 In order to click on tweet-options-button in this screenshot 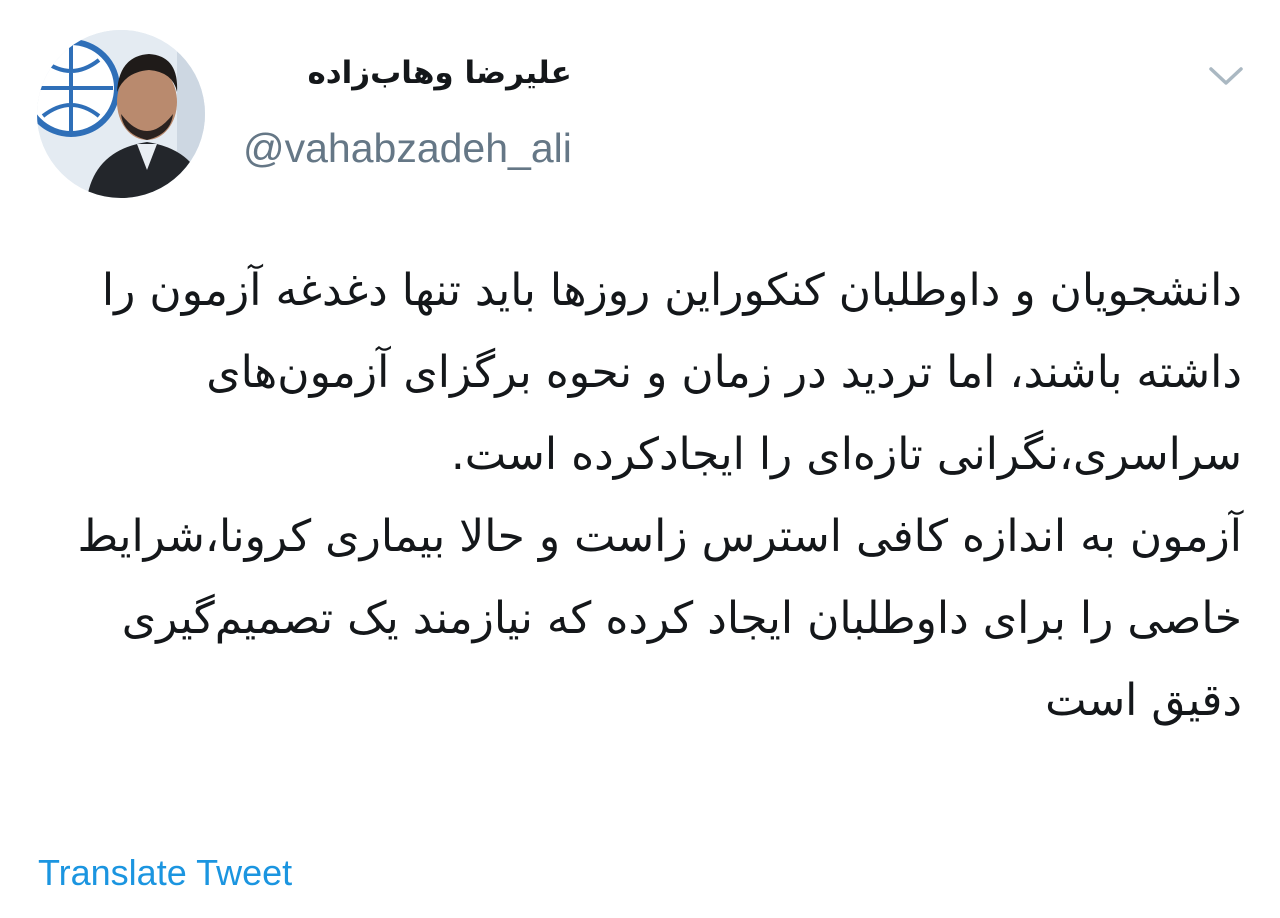, I will do `click(1226, 76)`.